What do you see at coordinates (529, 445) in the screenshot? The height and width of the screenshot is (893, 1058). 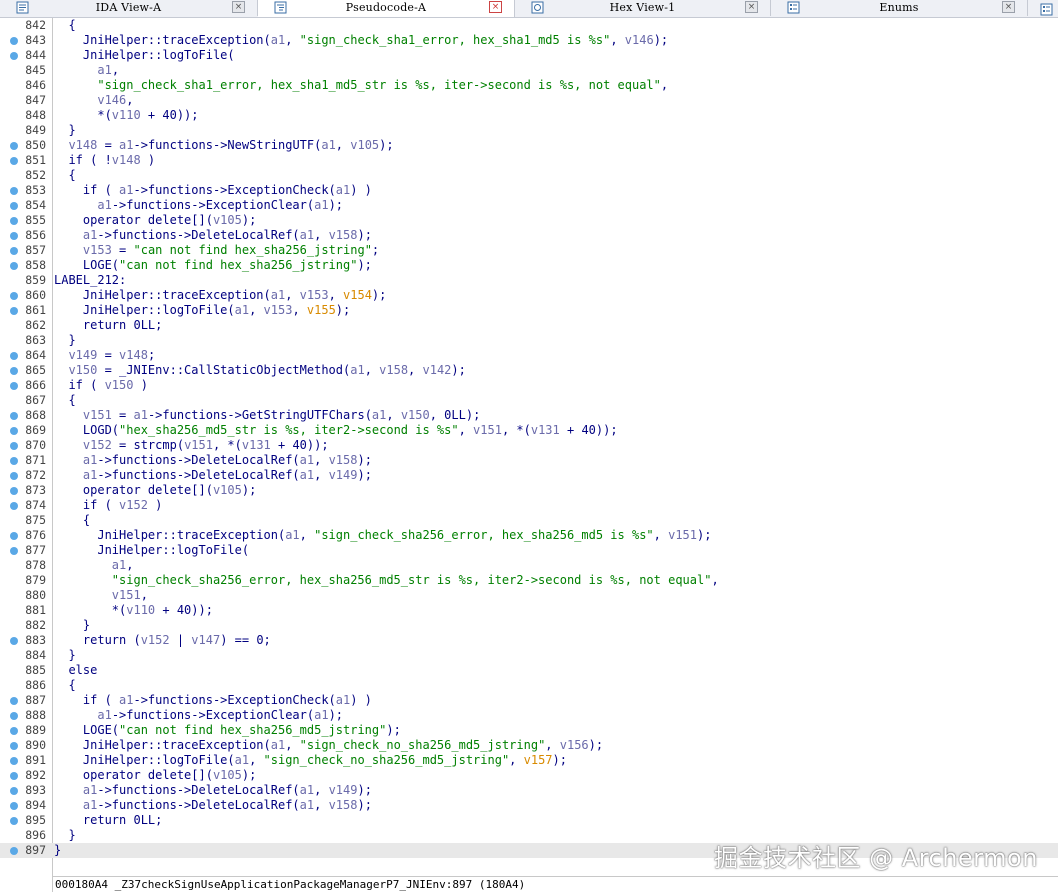 I see `code-line: 870 v152 = strcmp(v151, *(v131 + 40));` at bounding box center [529, 445].